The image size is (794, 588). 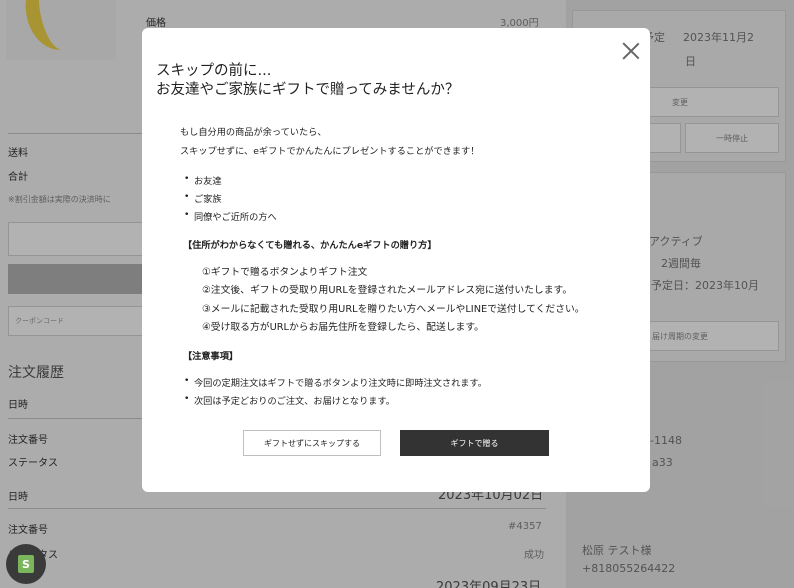 I want to click on note-item: 今回の定期注文はギフトで贈るボタンより注文時に即時注文されます。, so click(x=335, y=382).